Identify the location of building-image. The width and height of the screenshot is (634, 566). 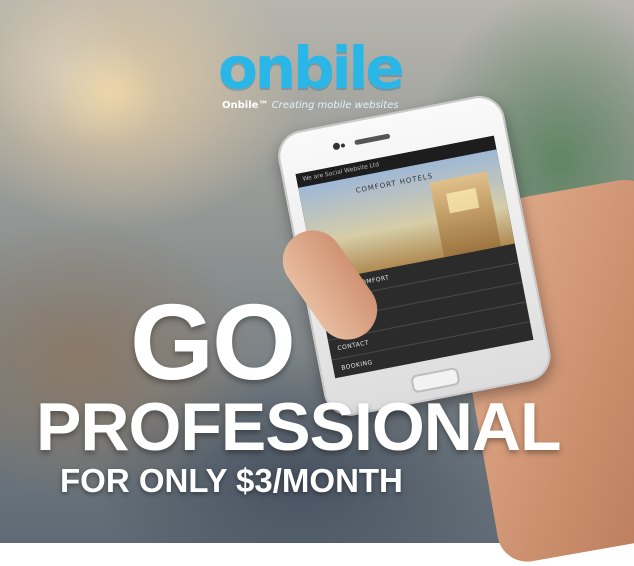
(465, 214).